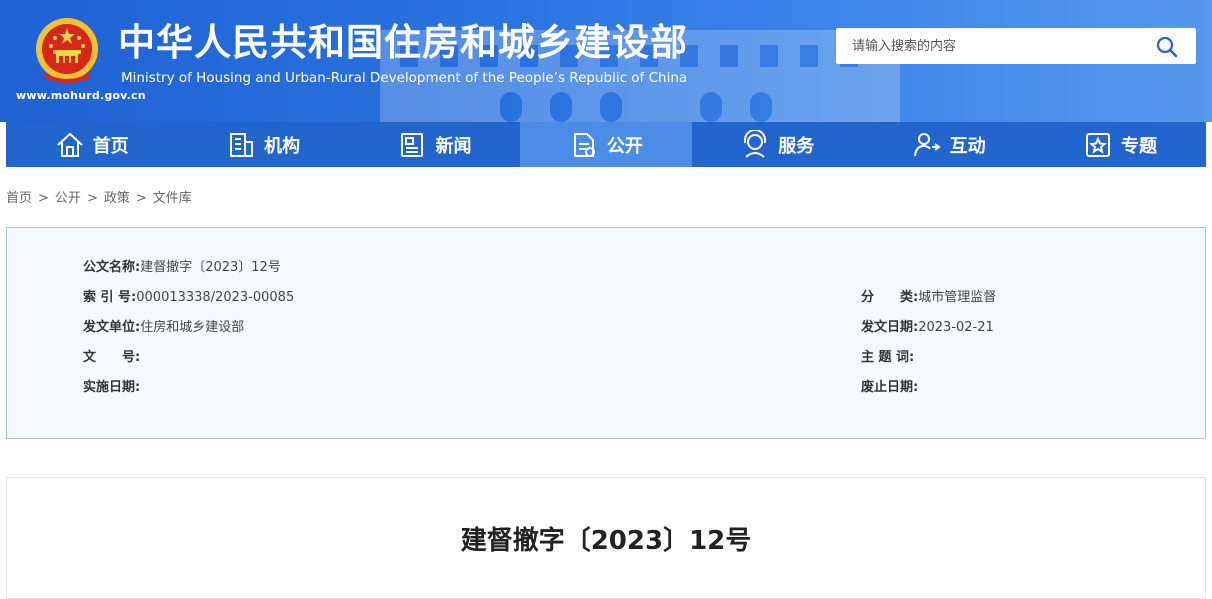  Describe the element at coordinates (81, 95) in the screenshot. I see `site-url: www.mohurd.gov.cn` at that location.